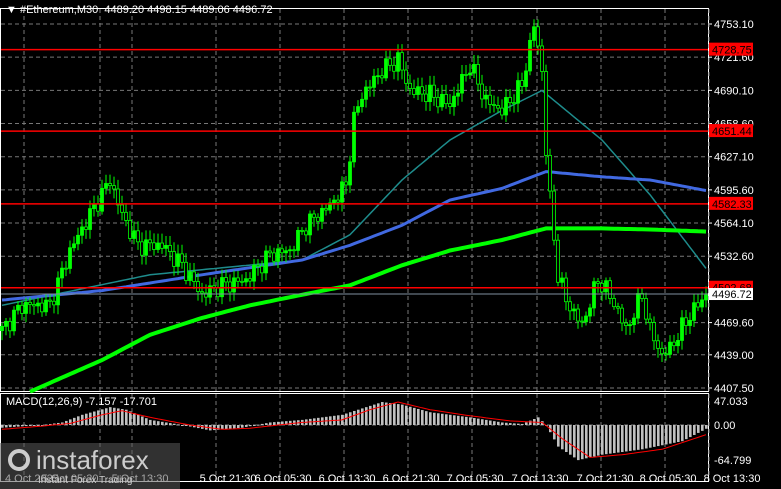 The width and height of the screenshot is (781, 489). Describe the element at coordinates (732, 132) in the screenshot. I see `level-price-label: 4651.44` at that location.